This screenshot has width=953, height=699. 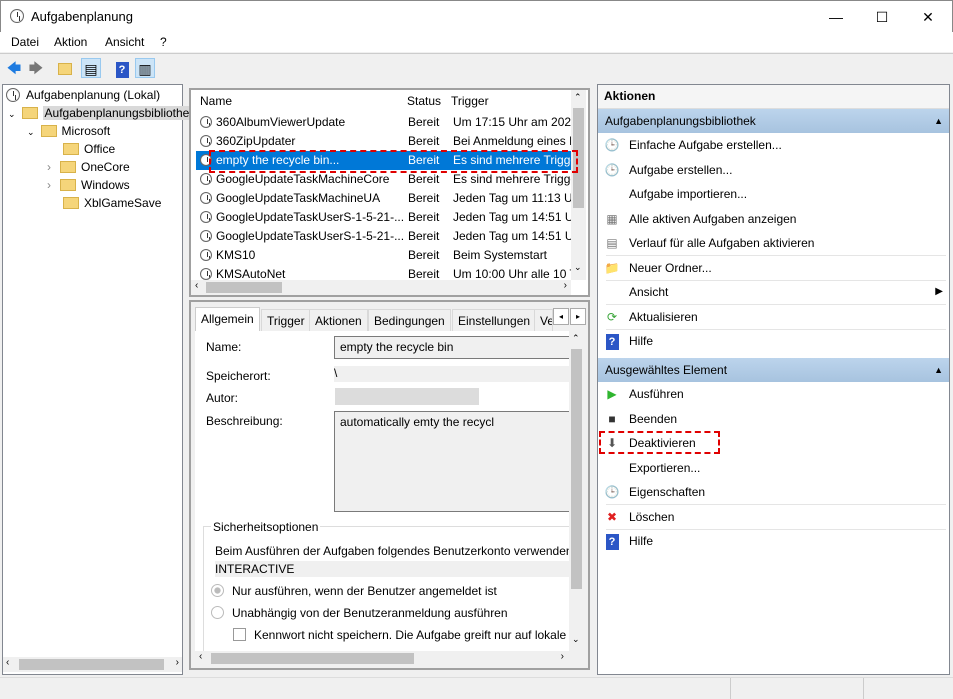 I want to click on column-header-name: Name, so click(x=216, y=101).